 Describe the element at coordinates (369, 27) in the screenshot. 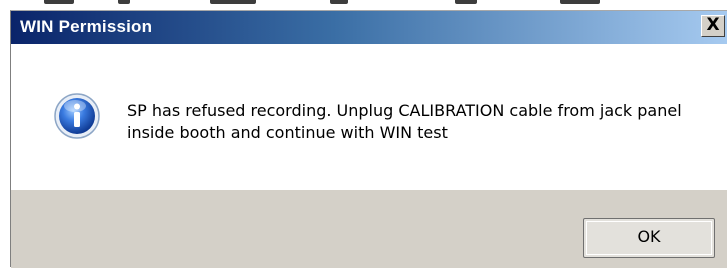

I see `title-bar: WIN Permission X` at that location.